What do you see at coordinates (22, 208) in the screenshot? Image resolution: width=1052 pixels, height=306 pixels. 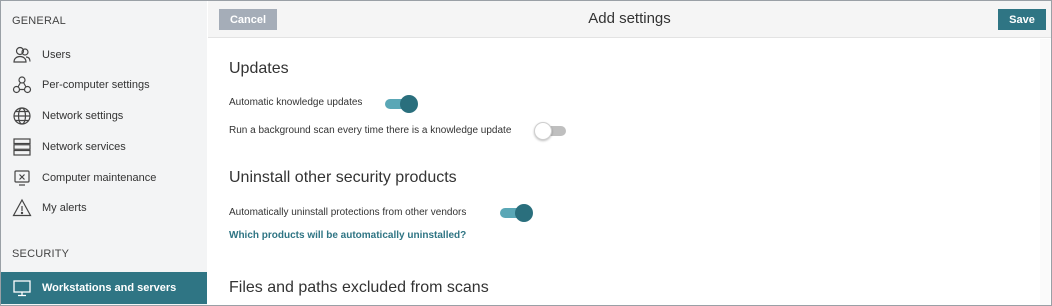 I see `warning-icon` at bounding box center [22, 208].